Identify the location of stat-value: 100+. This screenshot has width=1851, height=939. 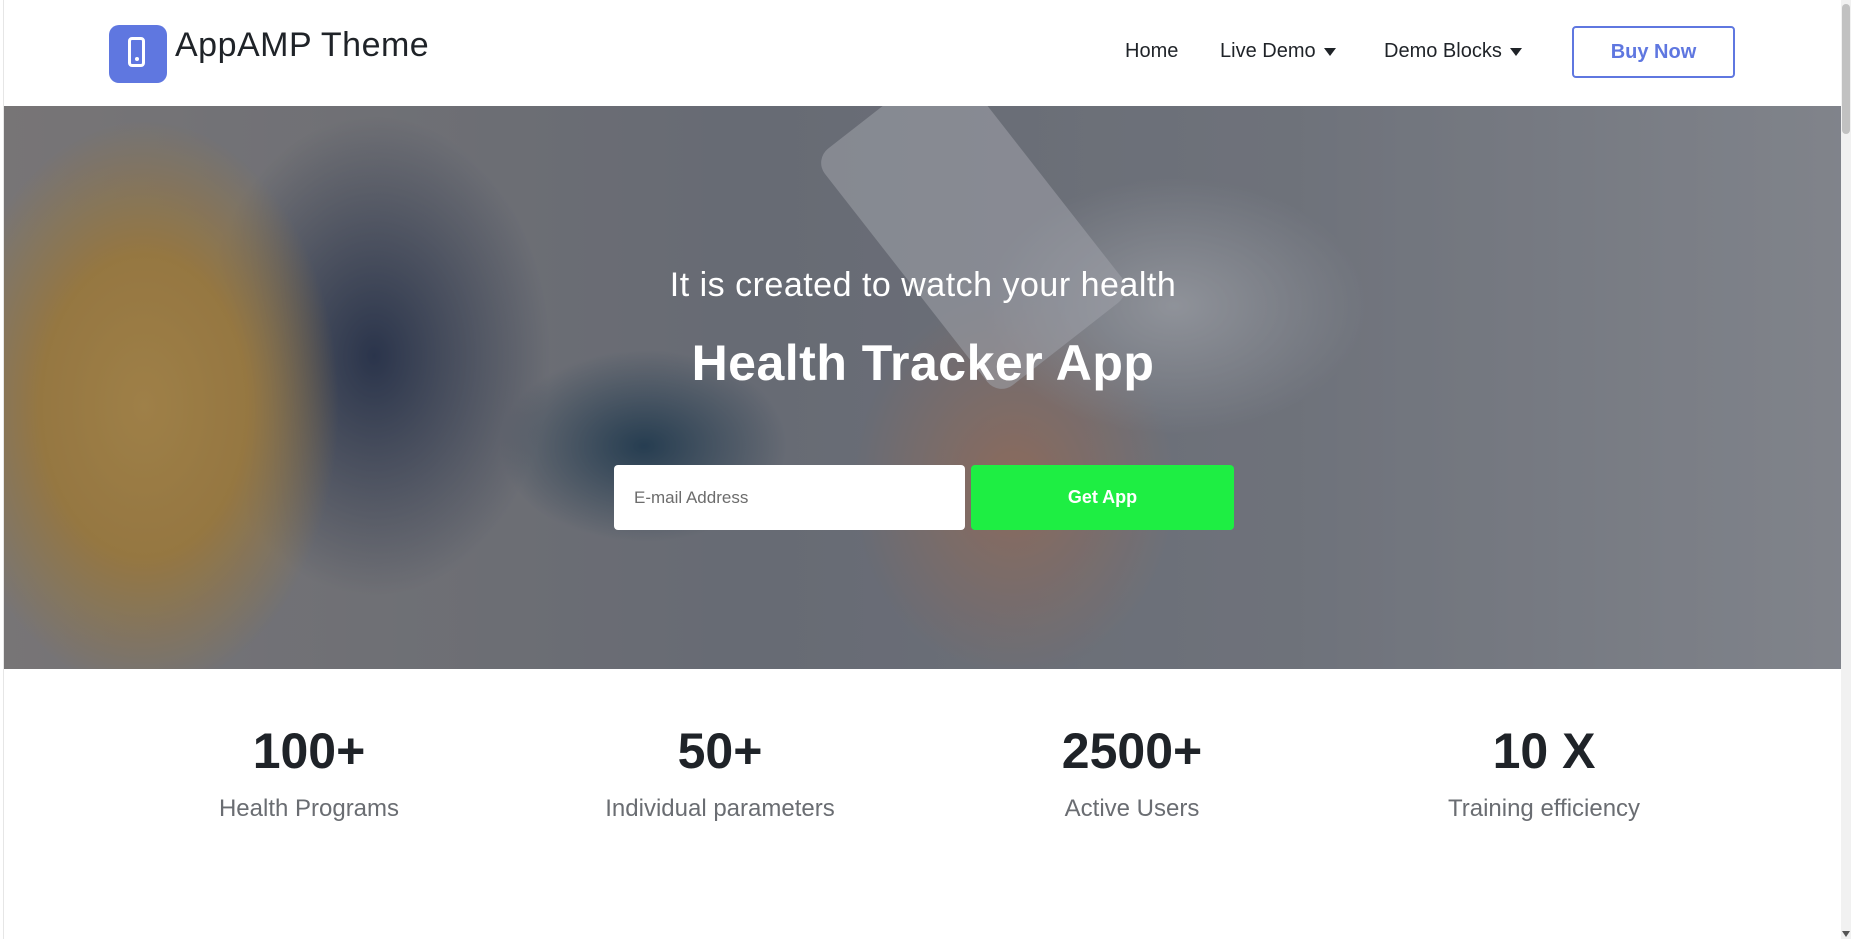
(309, 751).